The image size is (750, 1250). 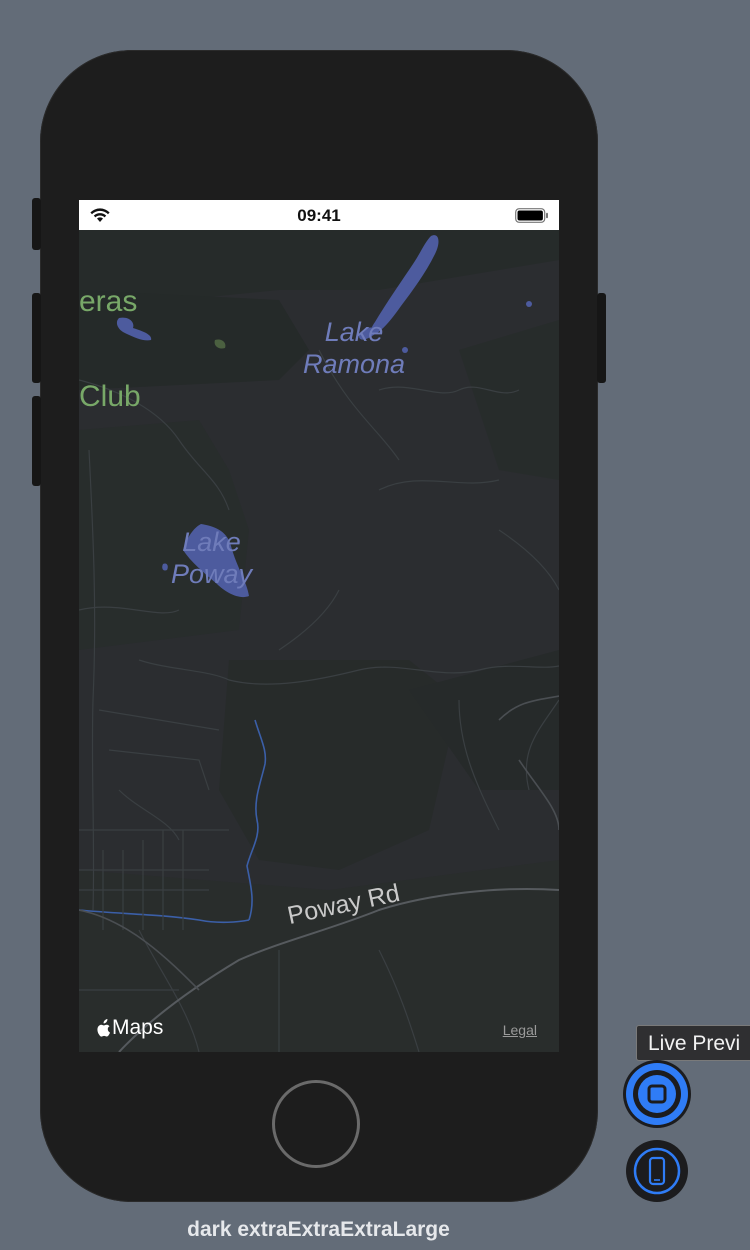 I want to click on live-preview-icon, so click(x=657, y=1094).